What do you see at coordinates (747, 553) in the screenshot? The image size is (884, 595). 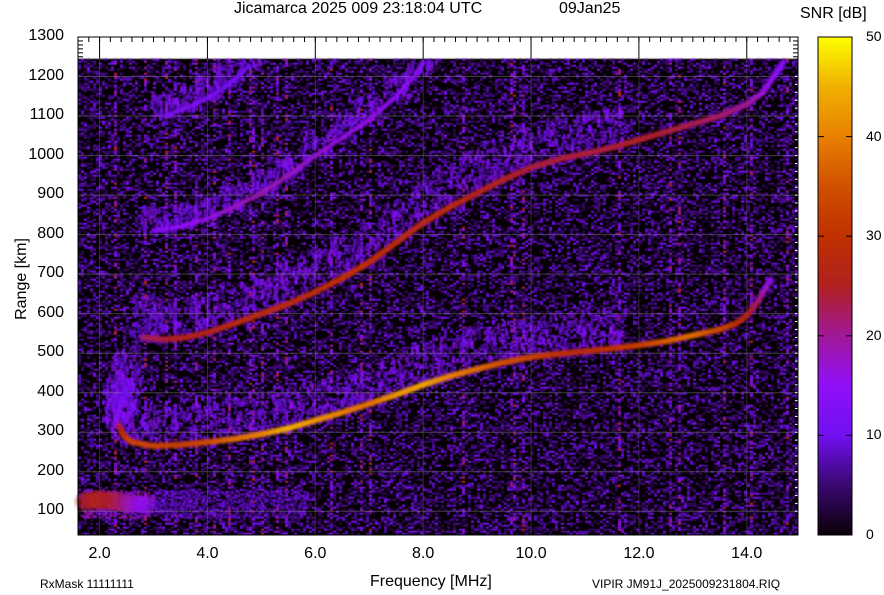 I see `x-tick-label: 14.0` at bounding box center [747, 553].